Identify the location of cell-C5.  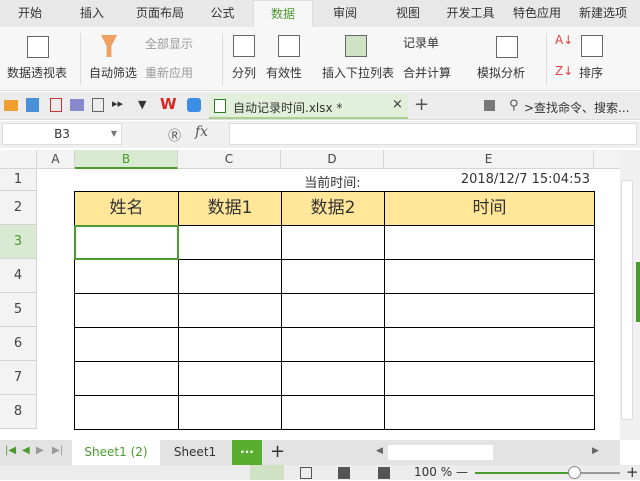
(230, 311).